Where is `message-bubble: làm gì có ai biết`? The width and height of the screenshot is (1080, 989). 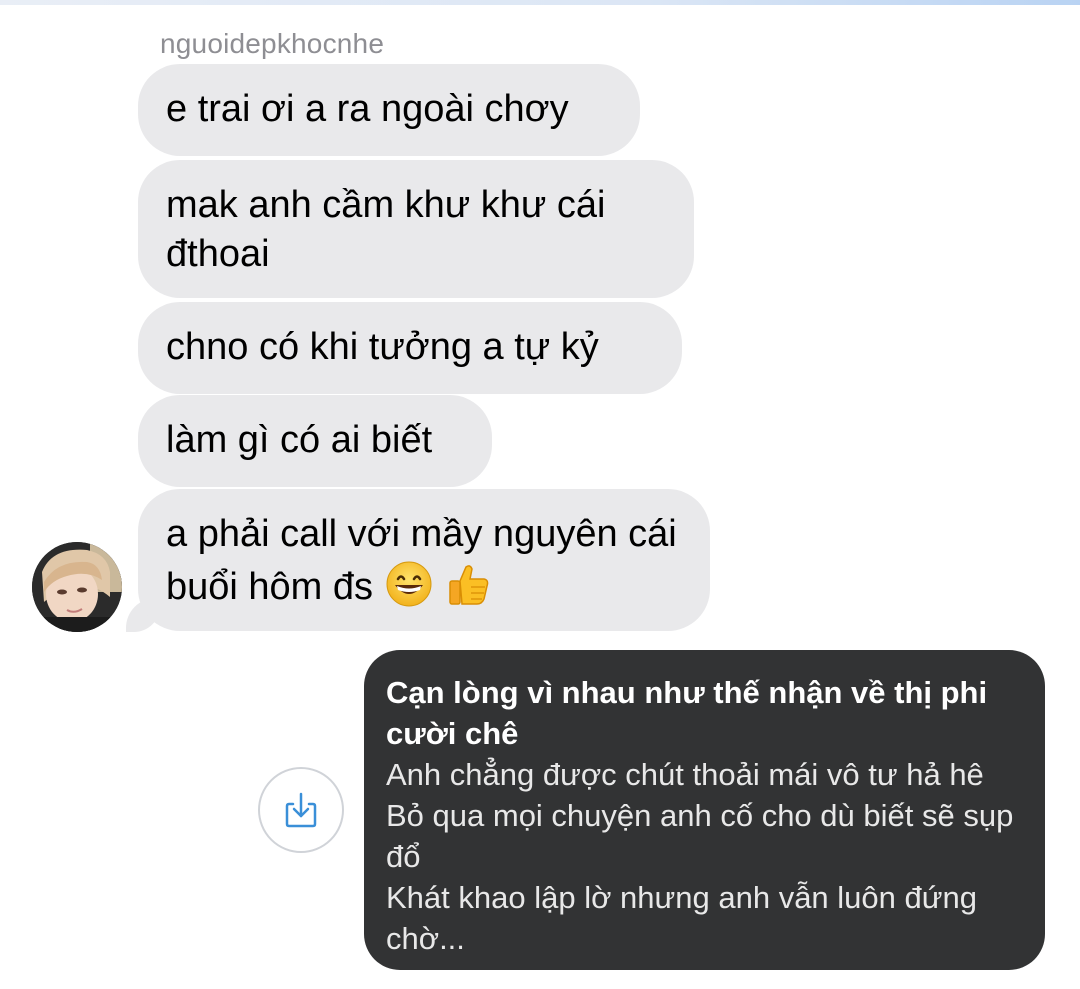
message-bubble: làm gì có ai biết is located at coordinates (315, 441).